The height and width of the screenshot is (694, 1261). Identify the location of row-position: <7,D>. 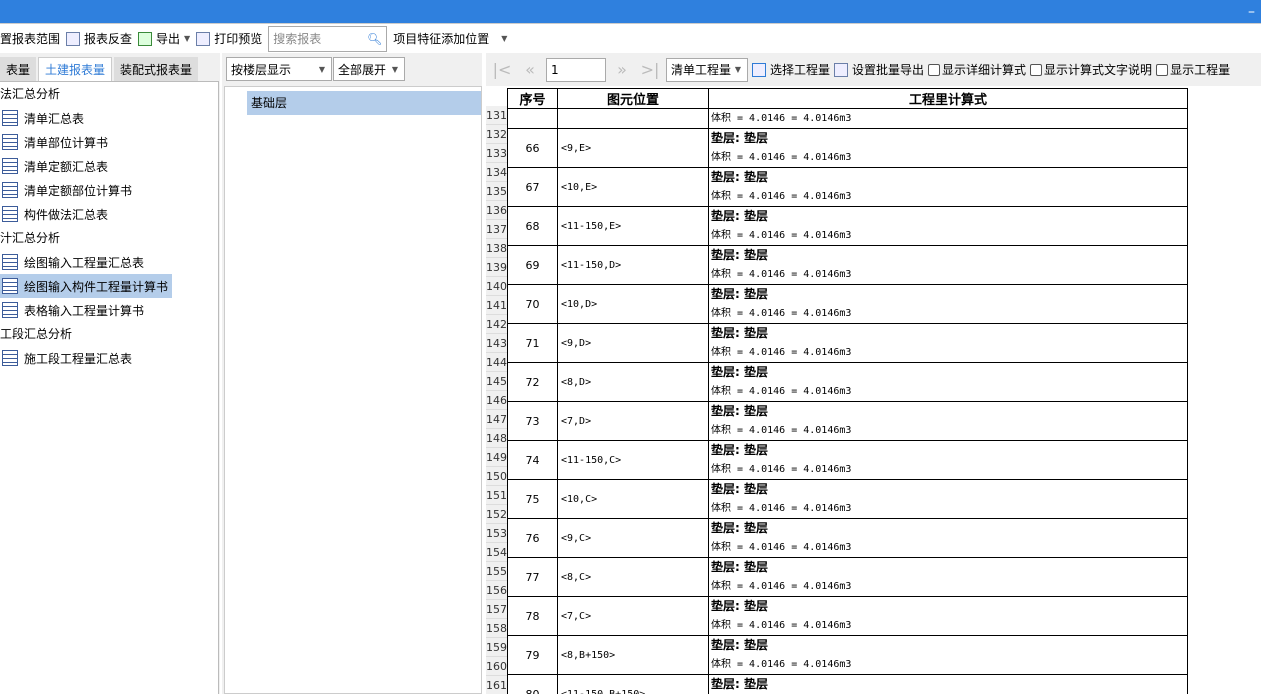
(633, 421).